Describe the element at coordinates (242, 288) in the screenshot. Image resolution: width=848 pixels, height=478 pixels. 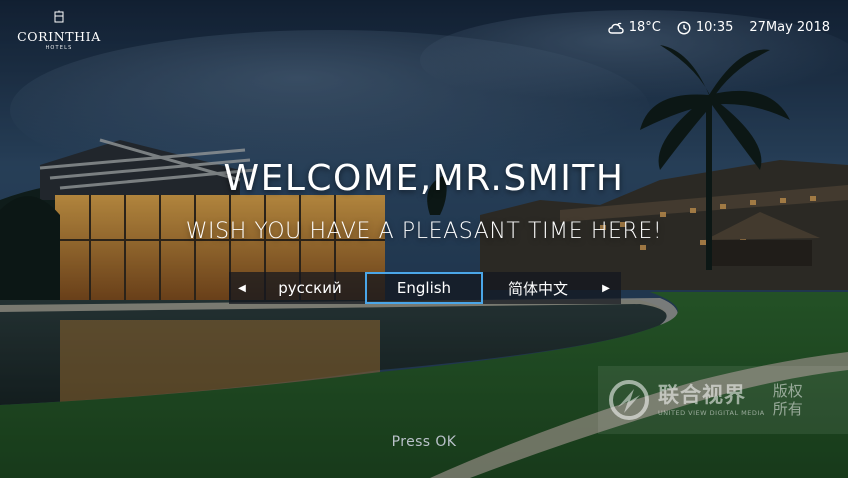
I see `arrow-left-icon: ◀` at that location.